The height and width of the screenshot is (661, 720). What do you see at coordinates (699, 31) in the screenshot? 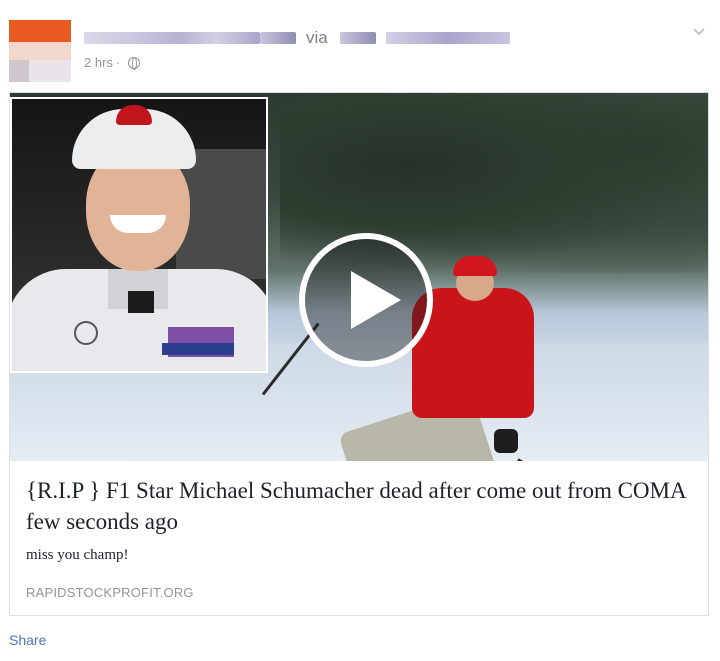
I see `chevron-down-icon` at bounding box center [699, 31].